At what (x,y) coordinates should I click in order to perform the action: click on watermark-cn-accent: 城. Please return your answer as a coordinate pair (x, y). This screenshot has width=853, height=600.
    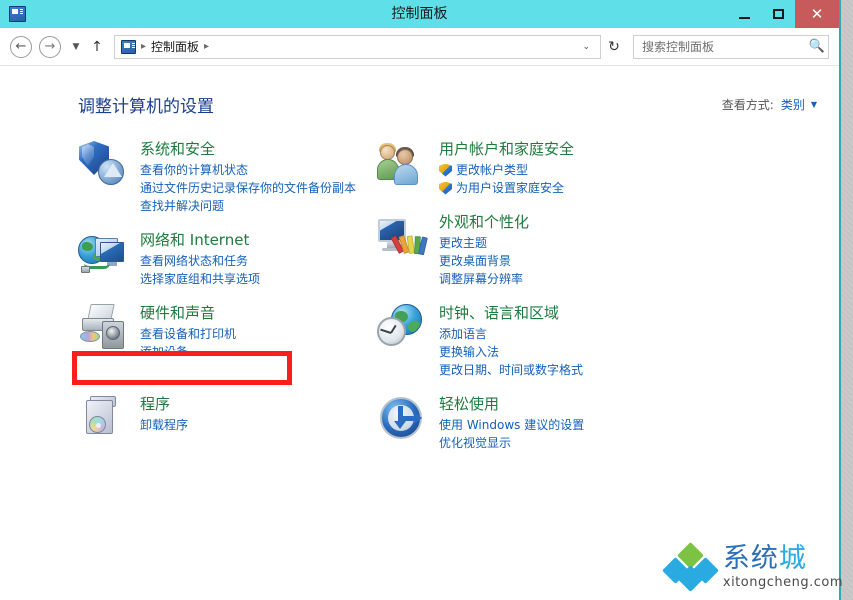
    Looking at the image, I should click on (792, 558).